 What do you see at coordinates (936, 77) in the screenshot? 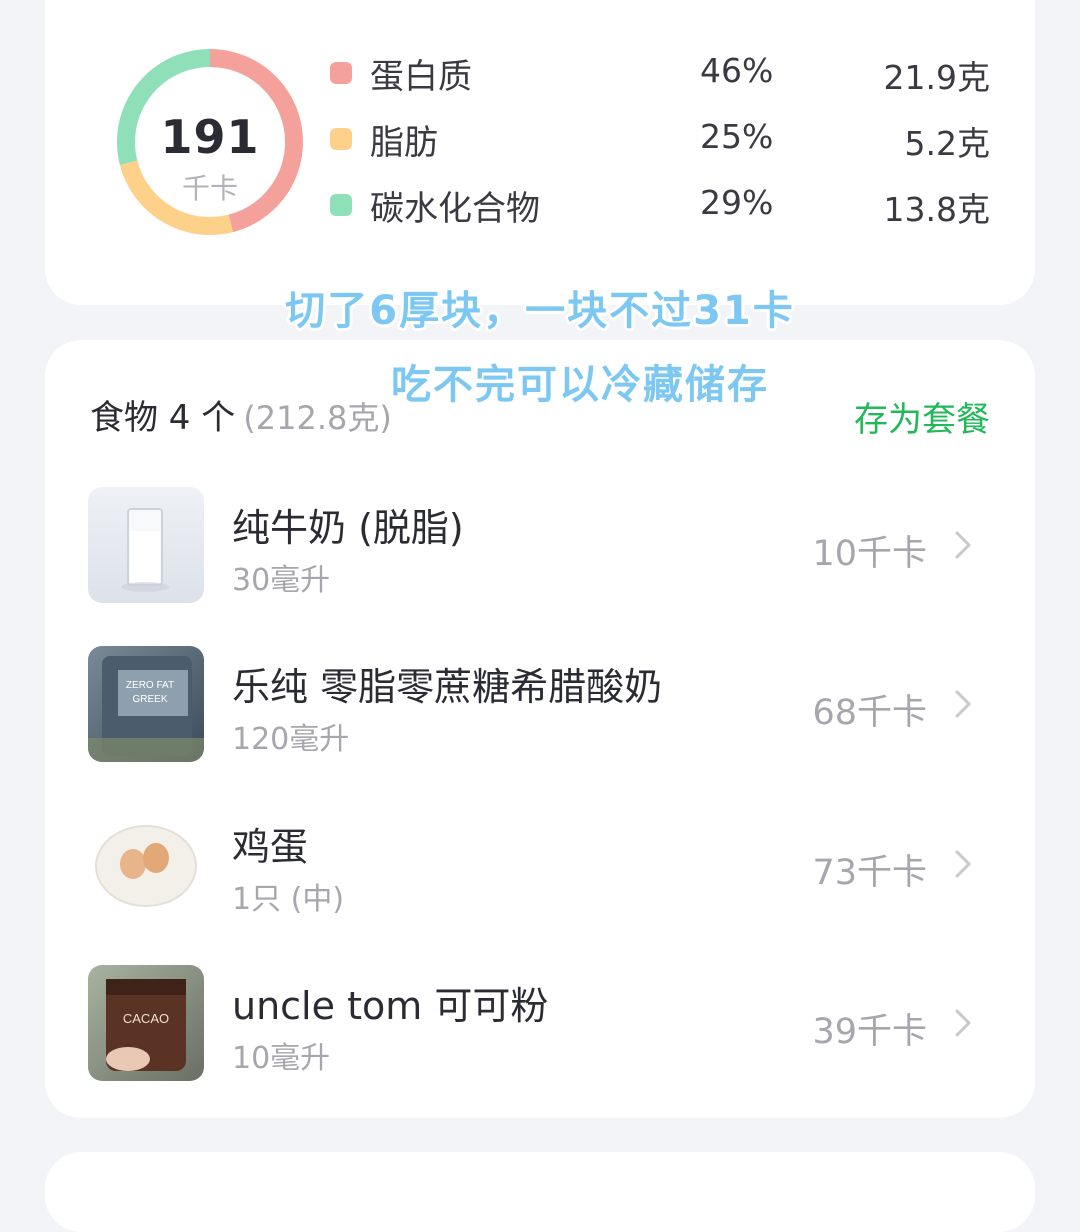
I see `macro-grams: 21.9克` at bounding box center [936, 77].